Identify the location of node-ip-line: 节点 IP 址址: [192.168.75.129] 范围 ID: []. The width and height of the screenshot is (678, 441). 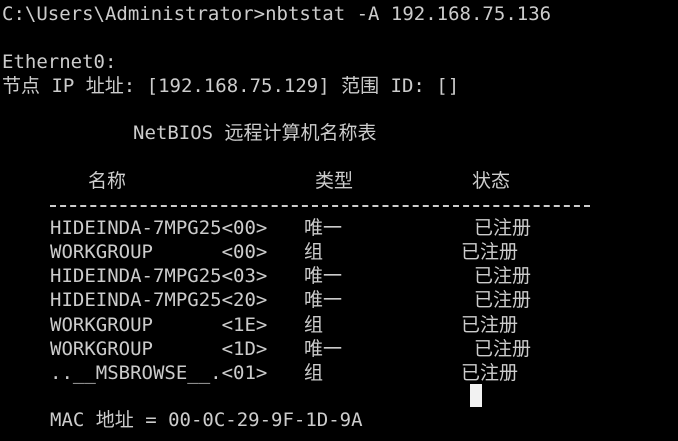
(231, 86).